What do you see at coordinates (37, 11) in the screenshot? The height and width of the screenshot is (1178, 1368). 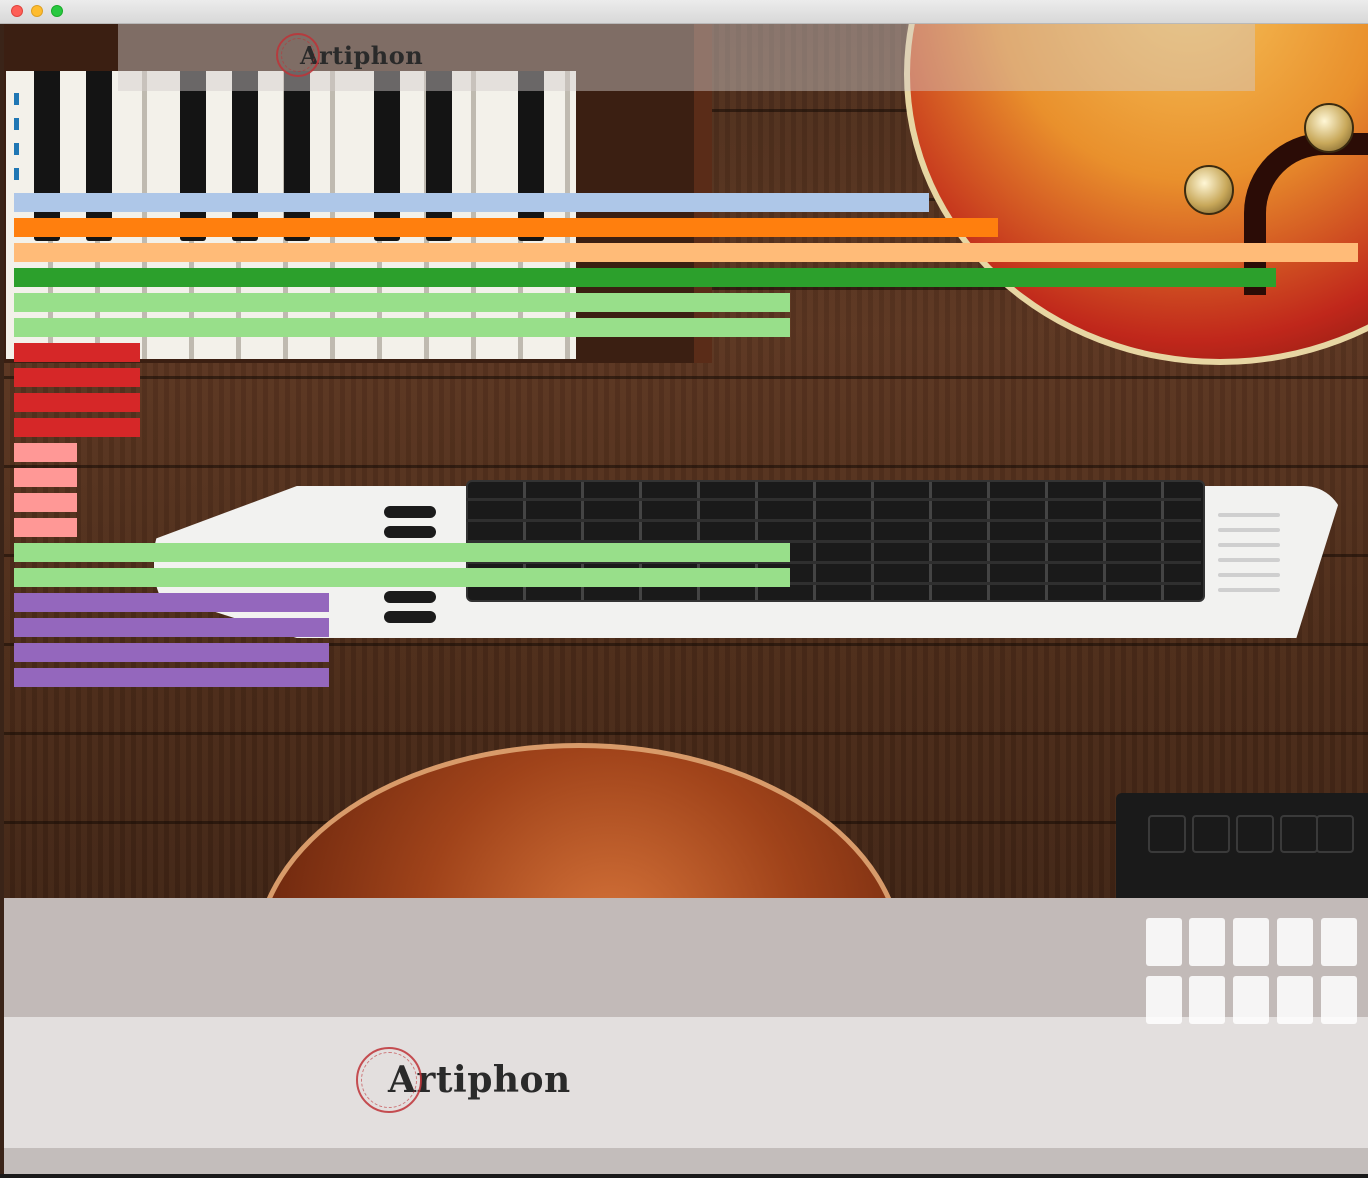 I see `minimize-window-button` at bounding box center [37, 11].